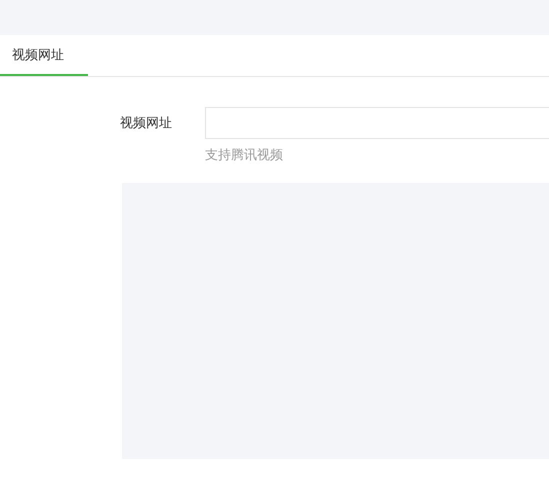 The width and height of the screenshot is (549, 481). What do you see at coordinates (244, 155) in the screenshot?
I see `hint-text: 支持腾讯视频` at bounding box center [244, 155].